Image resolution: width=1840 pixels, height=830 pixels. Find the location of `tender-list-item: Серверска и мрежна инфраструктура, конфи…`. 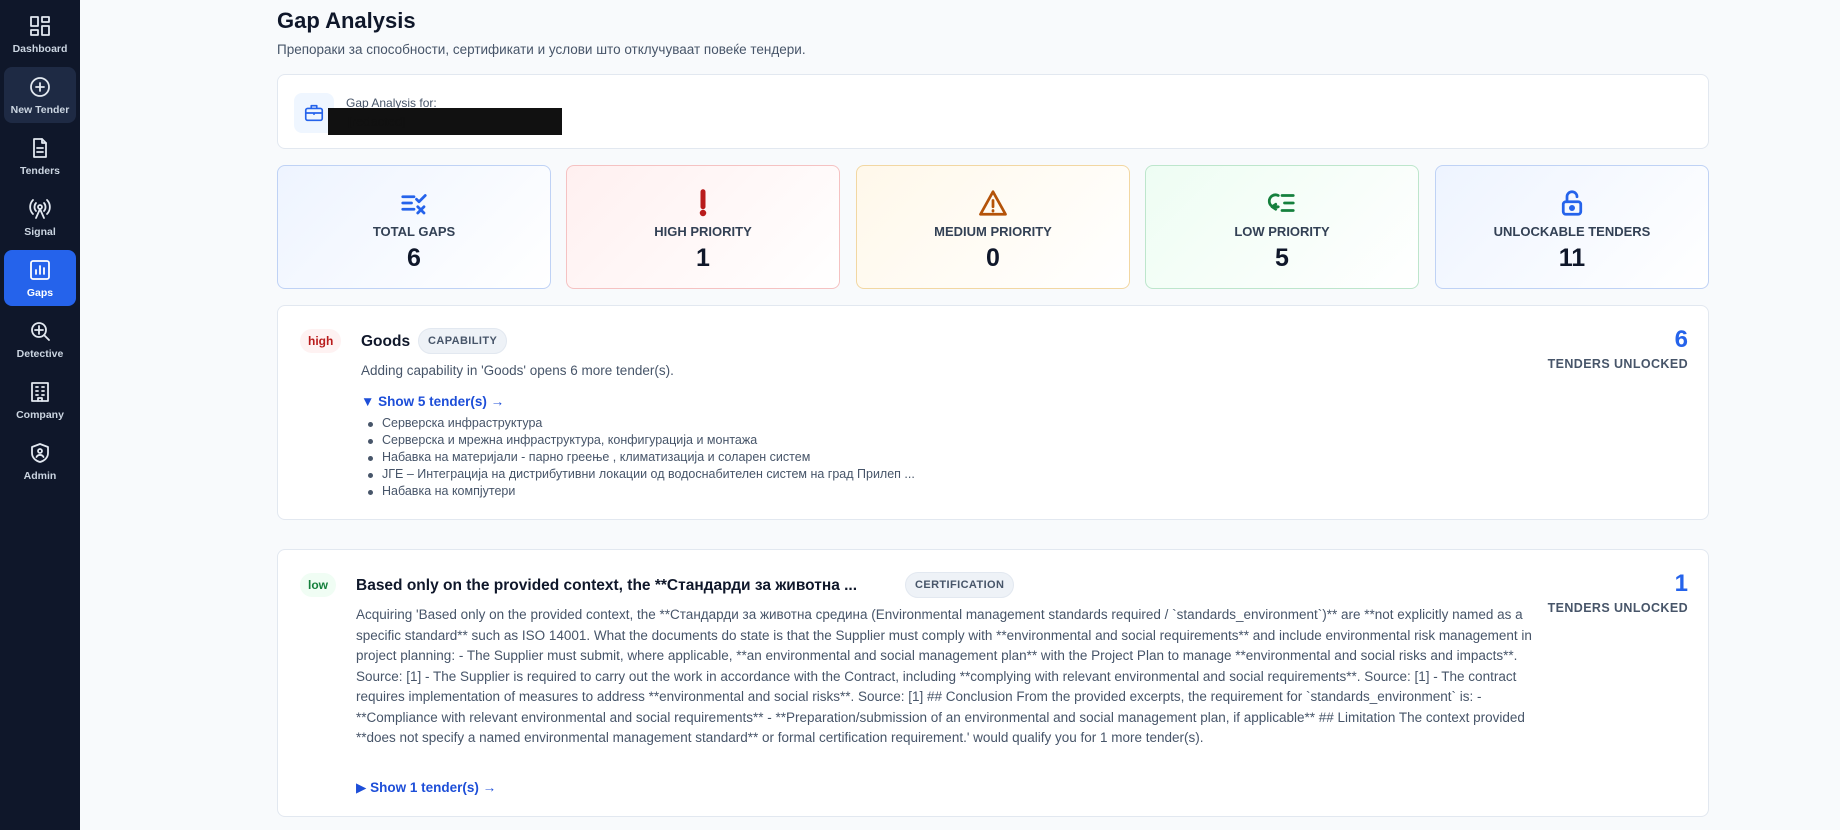

tender-list-item: Серверска и мрежна инфраструктура, конфи… is located at coordinates (641, 440).